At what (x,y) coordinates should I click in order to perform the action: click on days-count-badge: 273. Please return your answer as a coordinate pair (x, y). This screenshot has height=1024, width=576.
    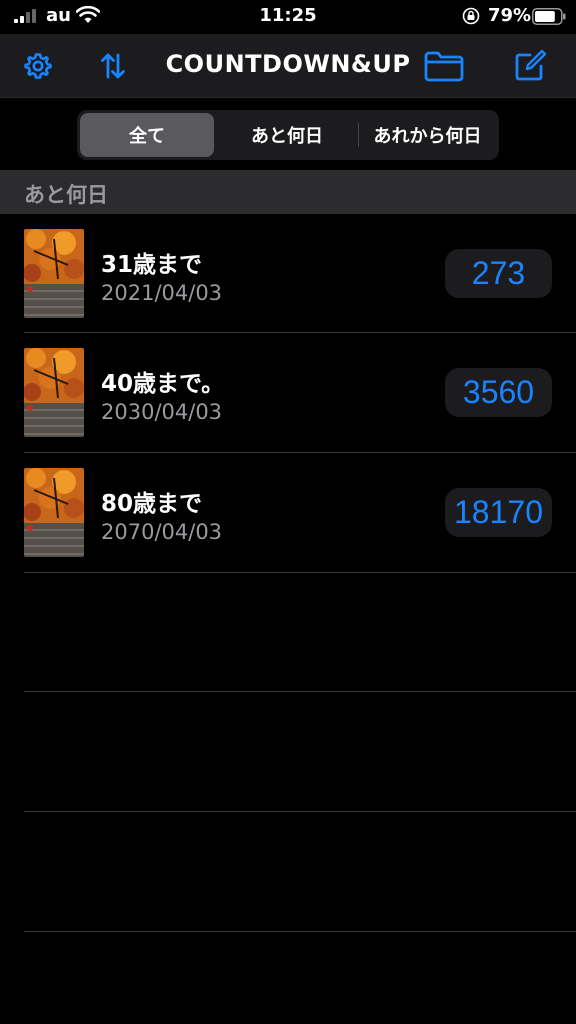
    Looking at the image, I should click on (498, 273).